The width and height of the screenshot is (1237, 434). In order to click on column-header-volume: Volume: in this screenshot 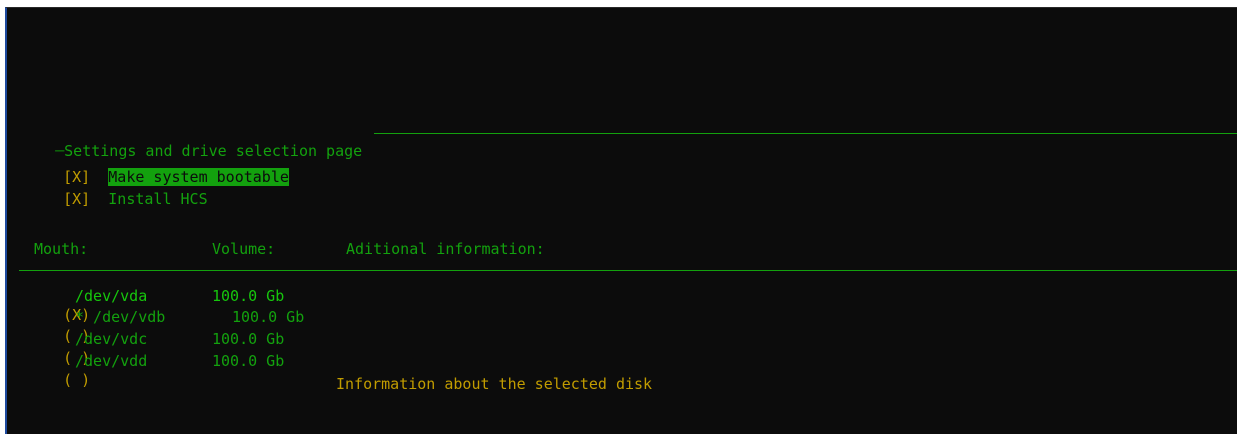, I will do `click(244, 249)`.